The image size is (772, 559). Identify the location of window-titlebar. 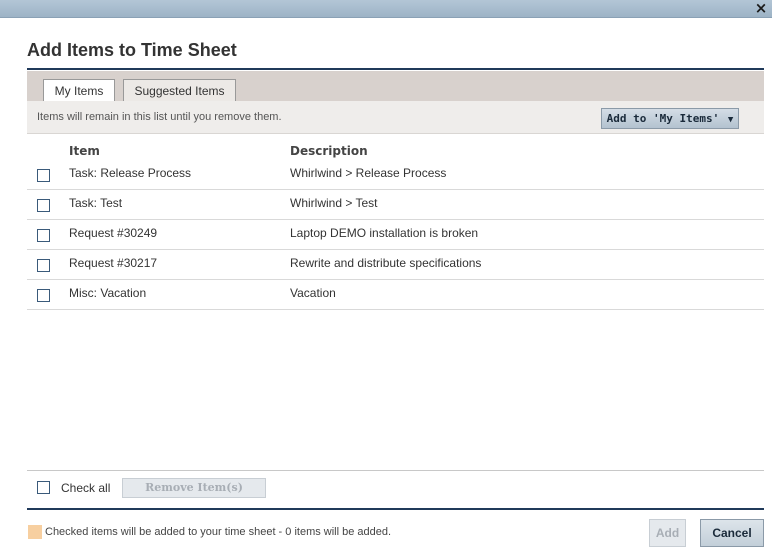
(386, 9).